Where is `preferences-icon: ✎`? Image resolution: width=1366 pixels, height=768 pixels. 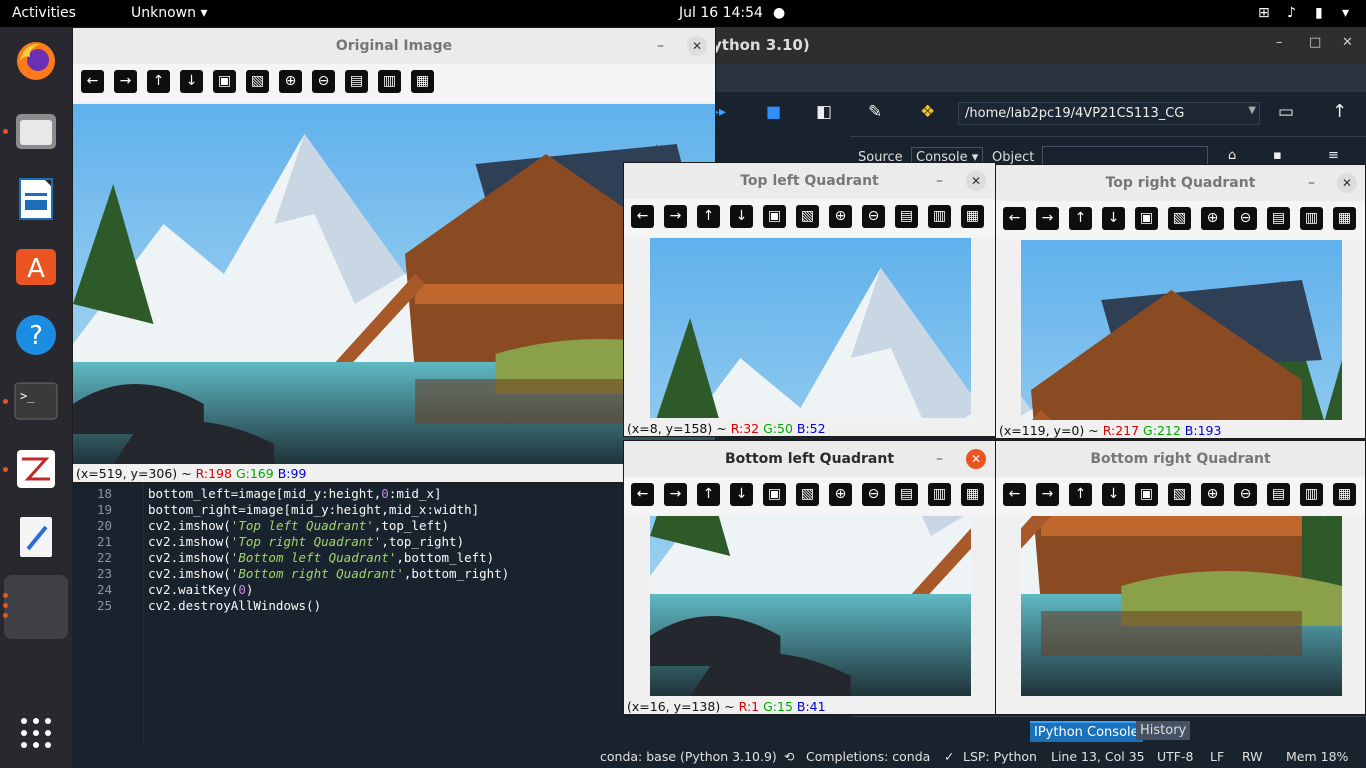 preferences-icon: ✎ is located at coordinates (875, 112).